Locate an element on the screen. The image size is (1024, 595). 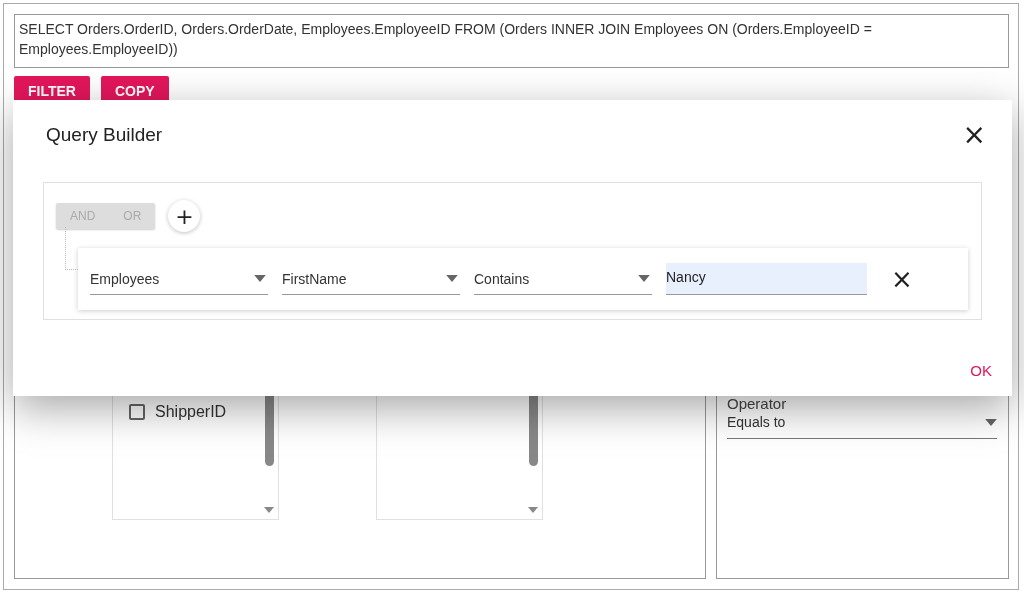
operator-label: Operator is located at coordinates (757, 403).